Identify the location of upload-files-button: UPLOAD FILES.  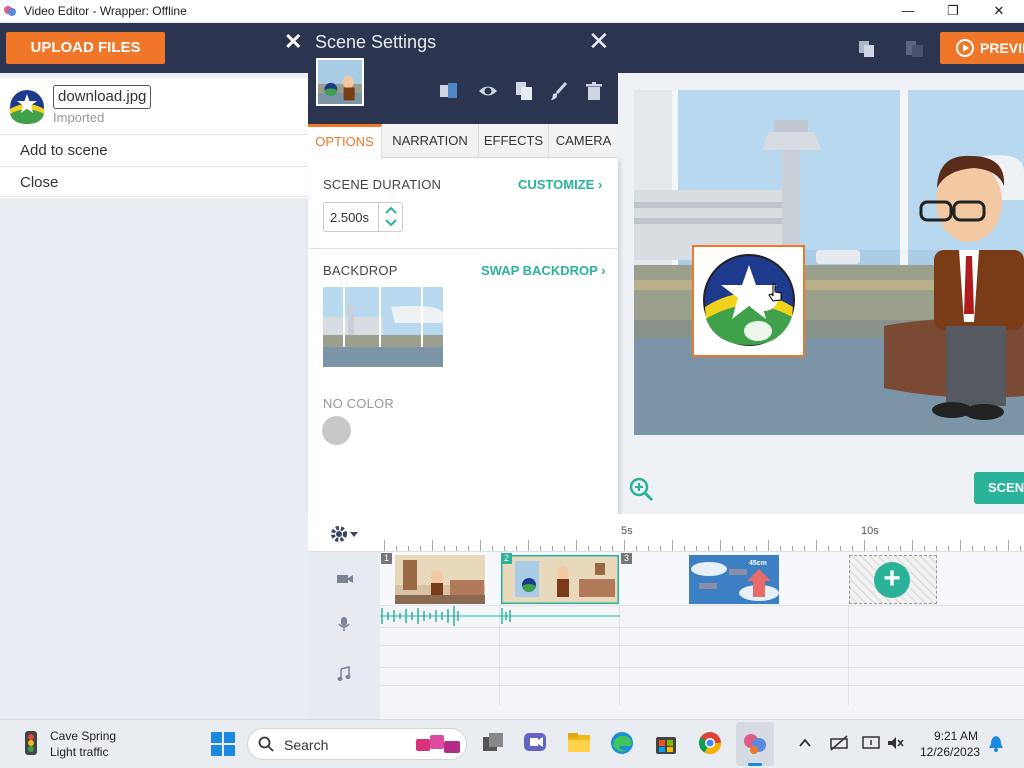
(85, 48).